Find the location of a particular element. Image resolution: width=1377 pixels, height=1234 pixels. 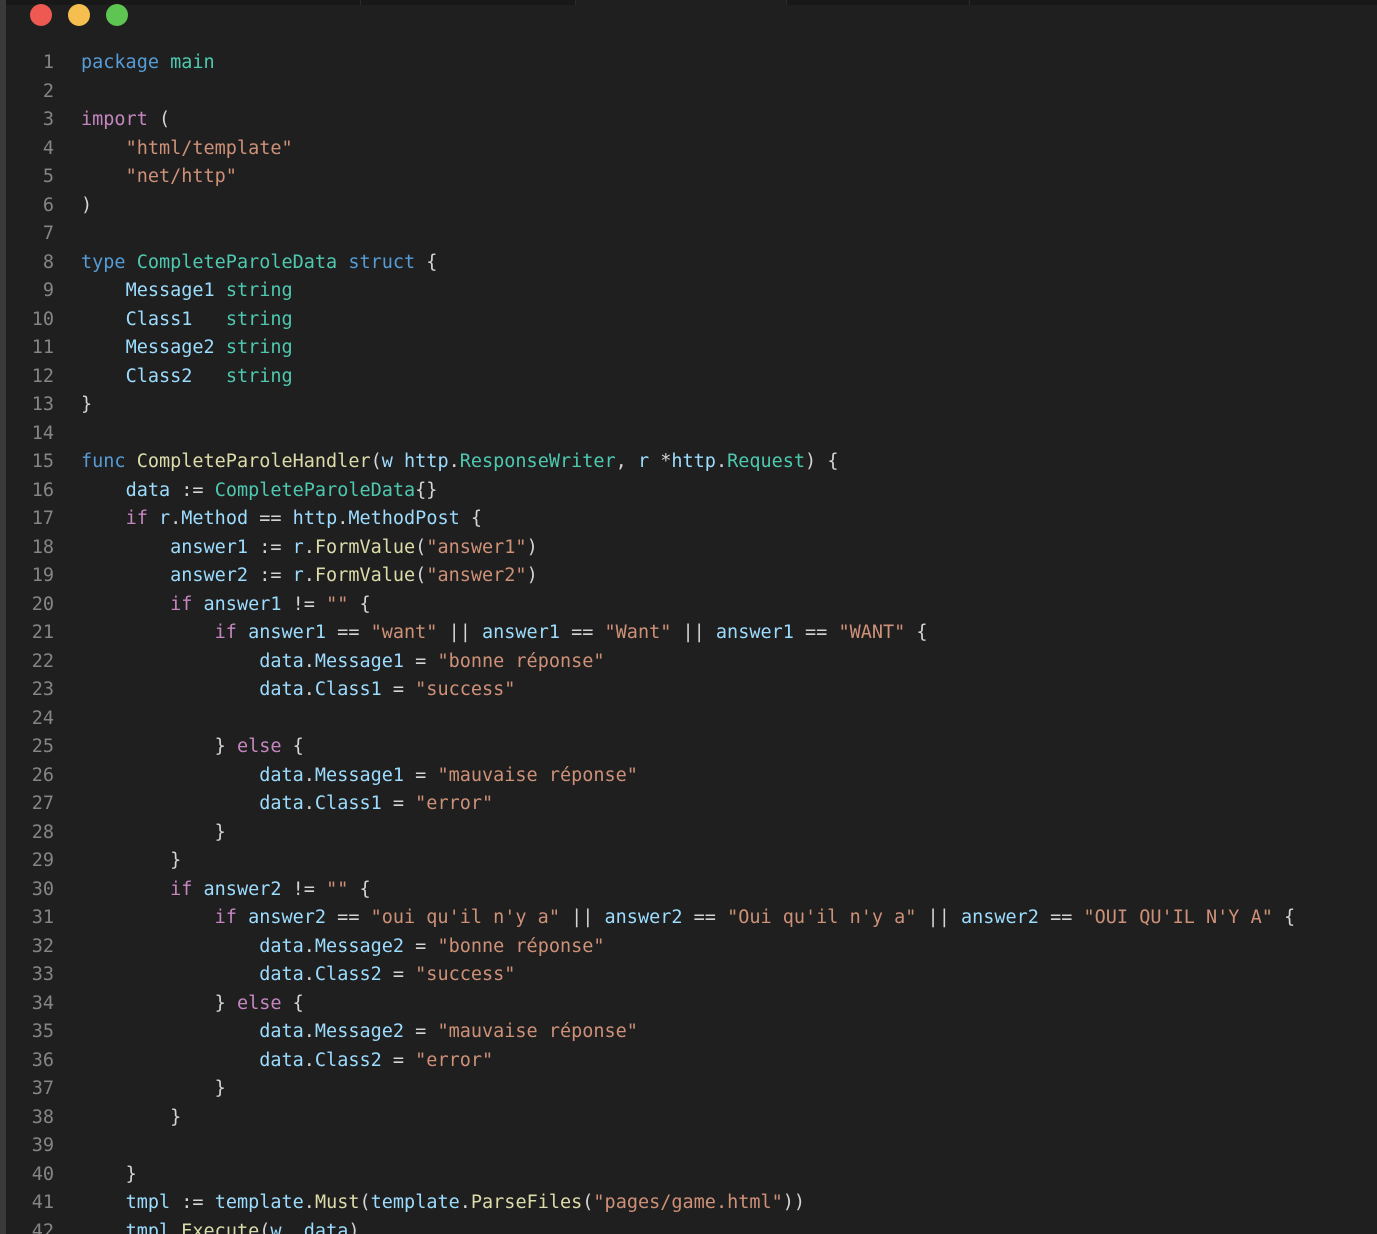

code-text: data.Class1 = "error" is located at coordinates (287, 804).